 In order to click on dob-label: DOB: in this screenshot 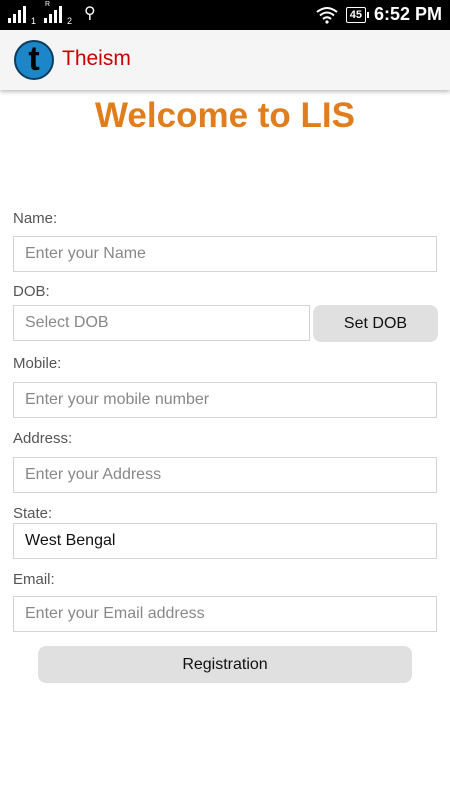, I will do `click(31, 291)`.